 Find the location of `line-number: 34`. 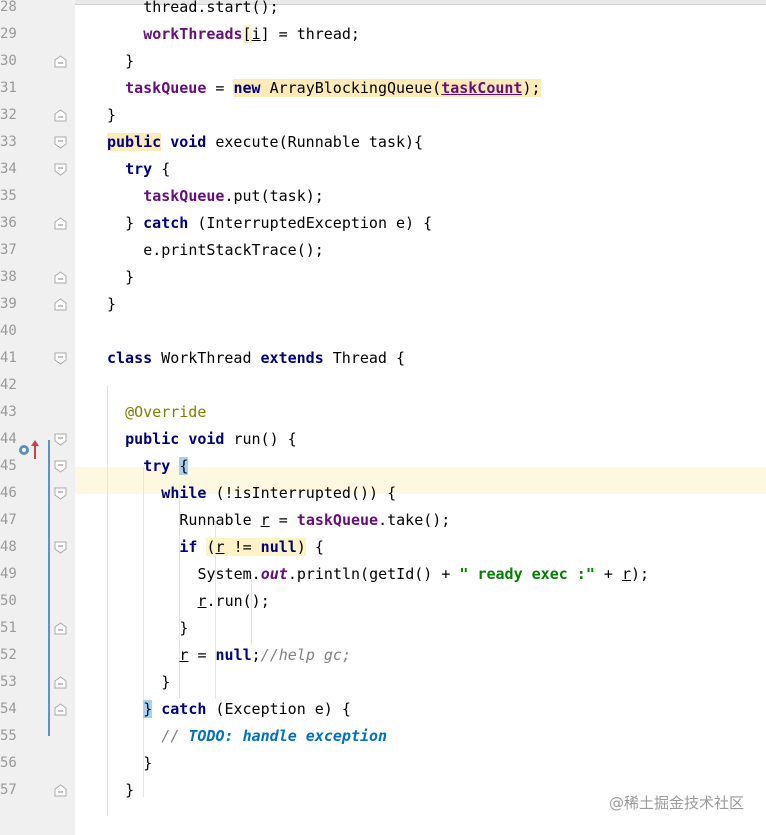

line-number: 34 is located at coordinates (8, 168).